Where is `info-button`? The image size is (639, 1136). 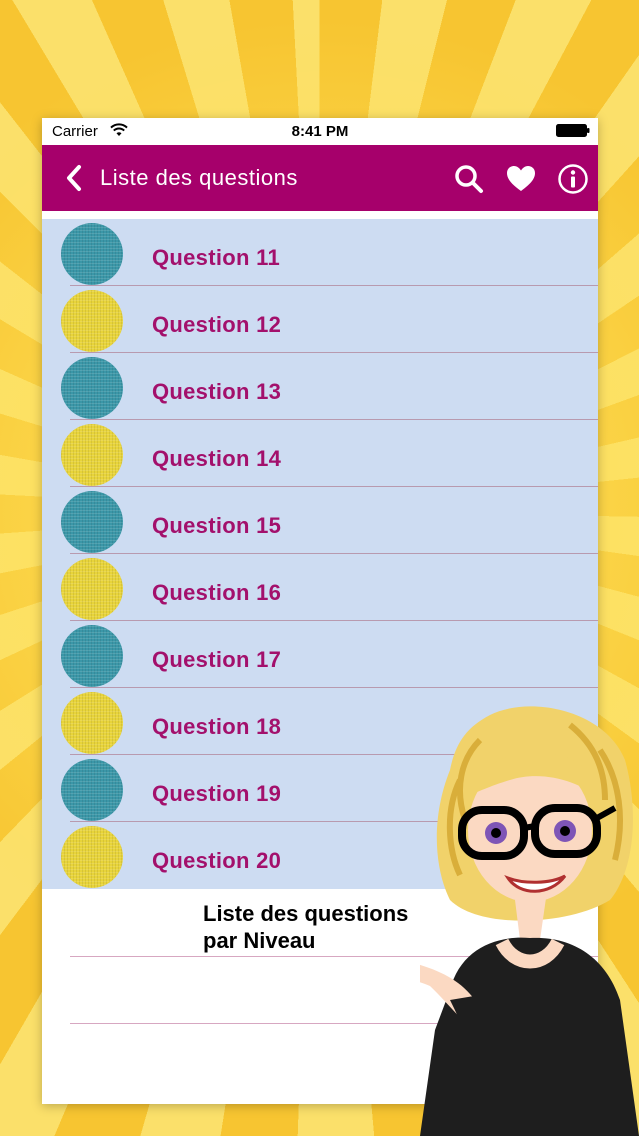 info-button is located at coordinates (573, 179).